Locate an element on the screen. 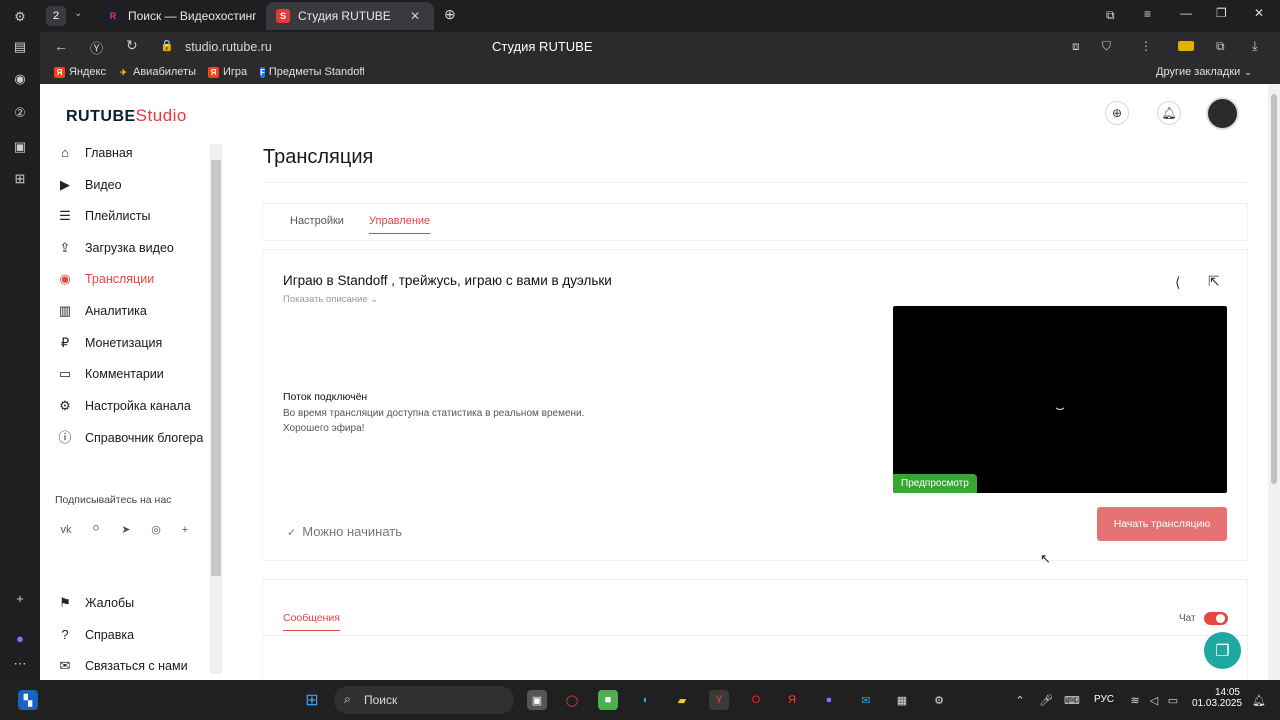  info-icon: ⓘ is located at coordinates (65, 437).